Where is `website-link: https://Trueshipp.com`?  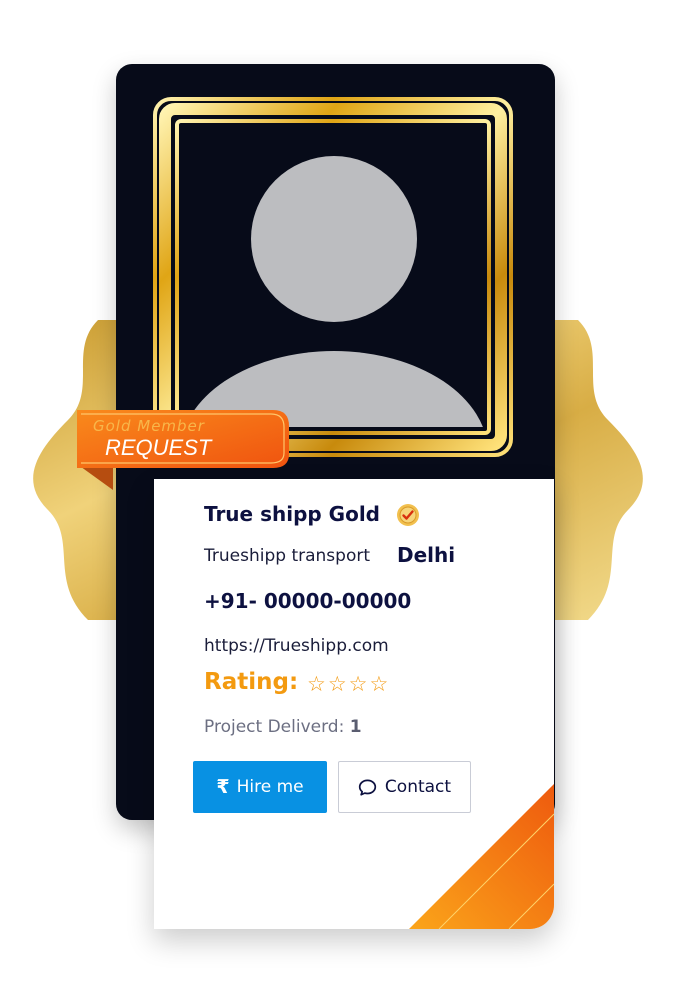
website-link: https://Trueshipp.com is located at coordinates (296, 646).